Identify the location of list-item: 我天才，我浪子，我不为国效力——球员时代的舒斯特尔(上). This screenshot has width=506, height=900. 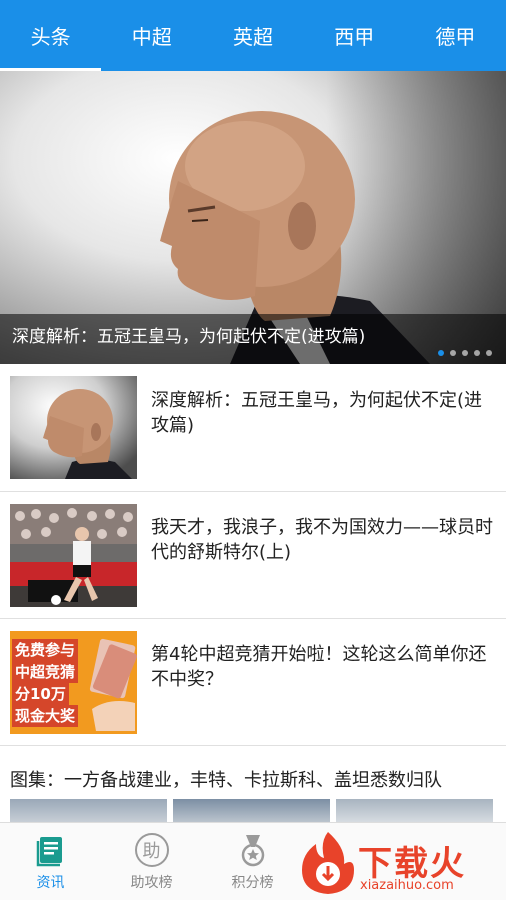
(253, 554).